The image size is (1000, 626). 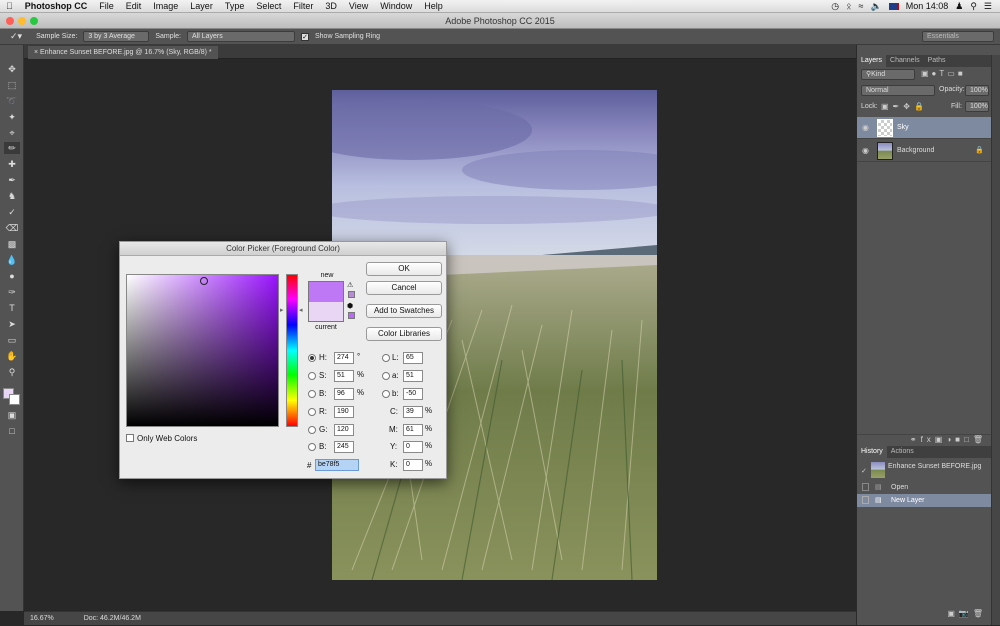 I want to click on screen-mode-icon: □, so click(x=12, y=431).